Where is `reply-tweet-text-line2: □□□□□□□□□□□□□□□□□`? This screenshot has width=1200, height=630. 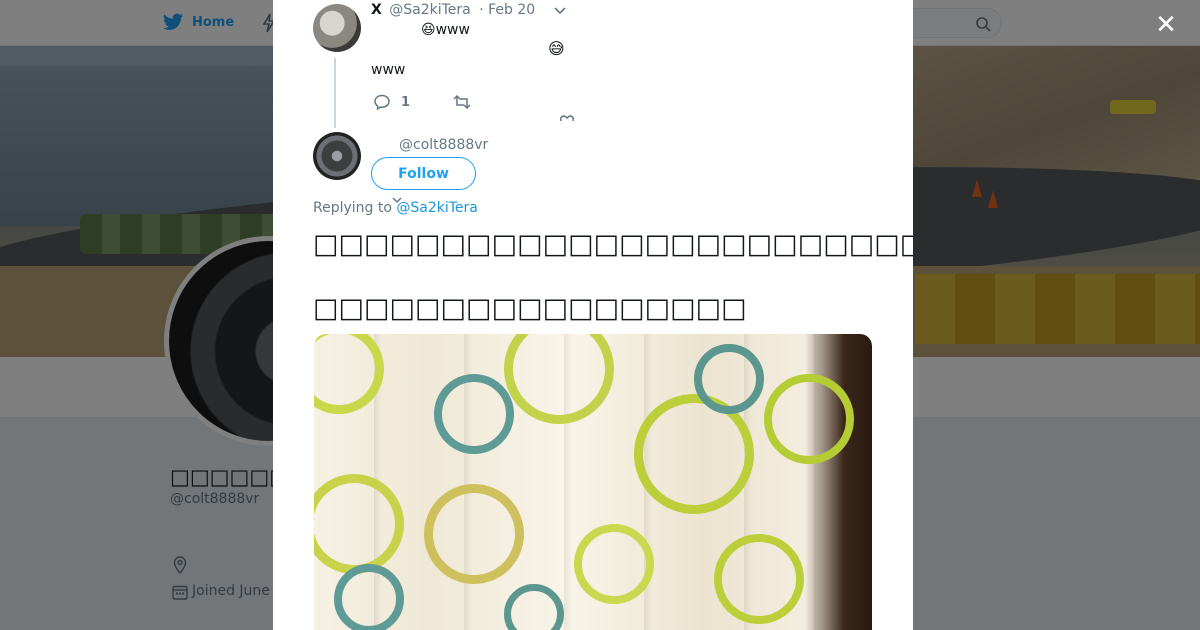
reply-tweet-text-line2: □□□□□□□□□□□□□□□□□ is located at coordinates (530, 308).